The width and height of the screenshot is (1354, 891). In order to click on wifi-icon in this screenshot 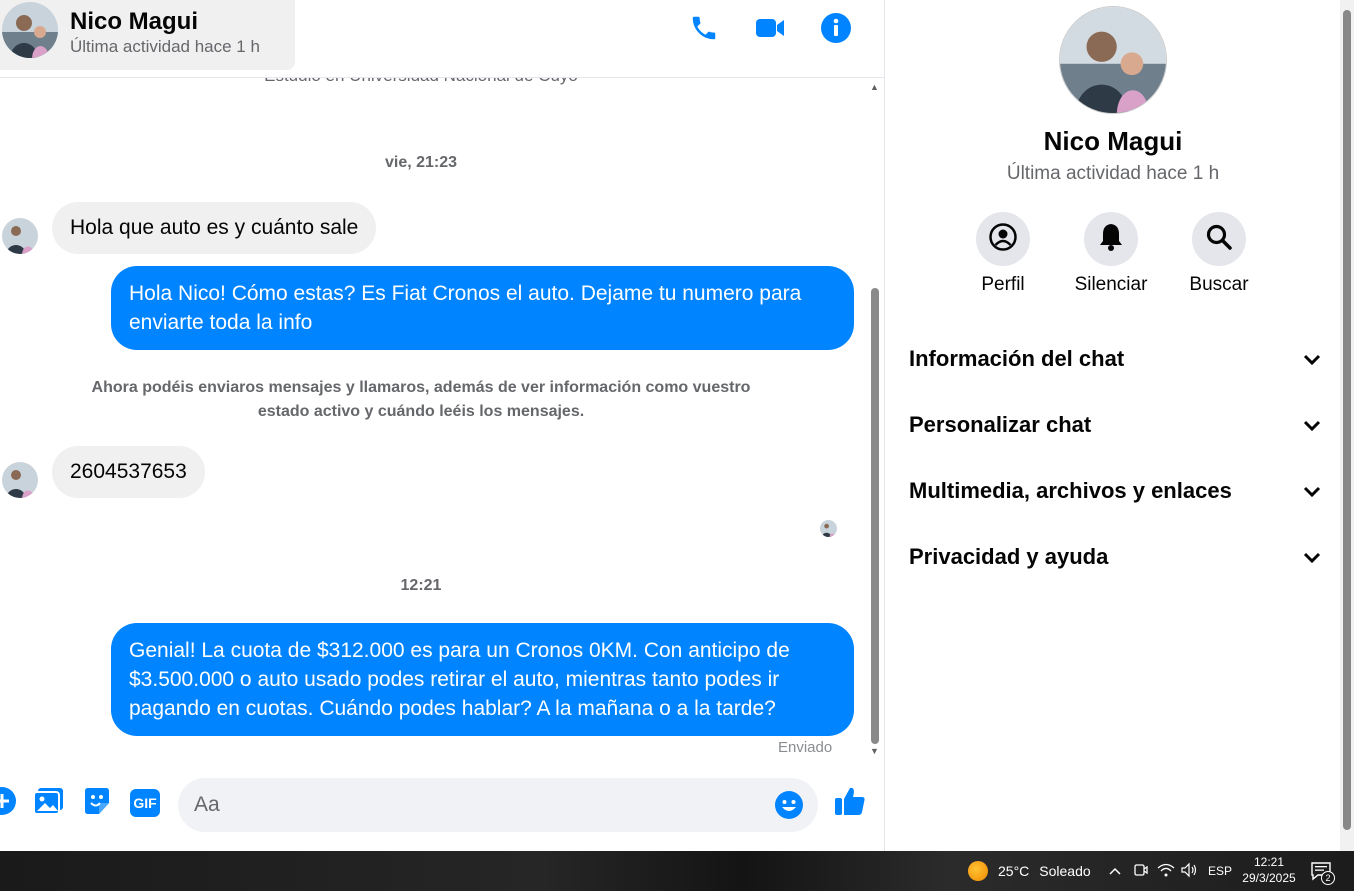, I will do `click(1166, 871)`.